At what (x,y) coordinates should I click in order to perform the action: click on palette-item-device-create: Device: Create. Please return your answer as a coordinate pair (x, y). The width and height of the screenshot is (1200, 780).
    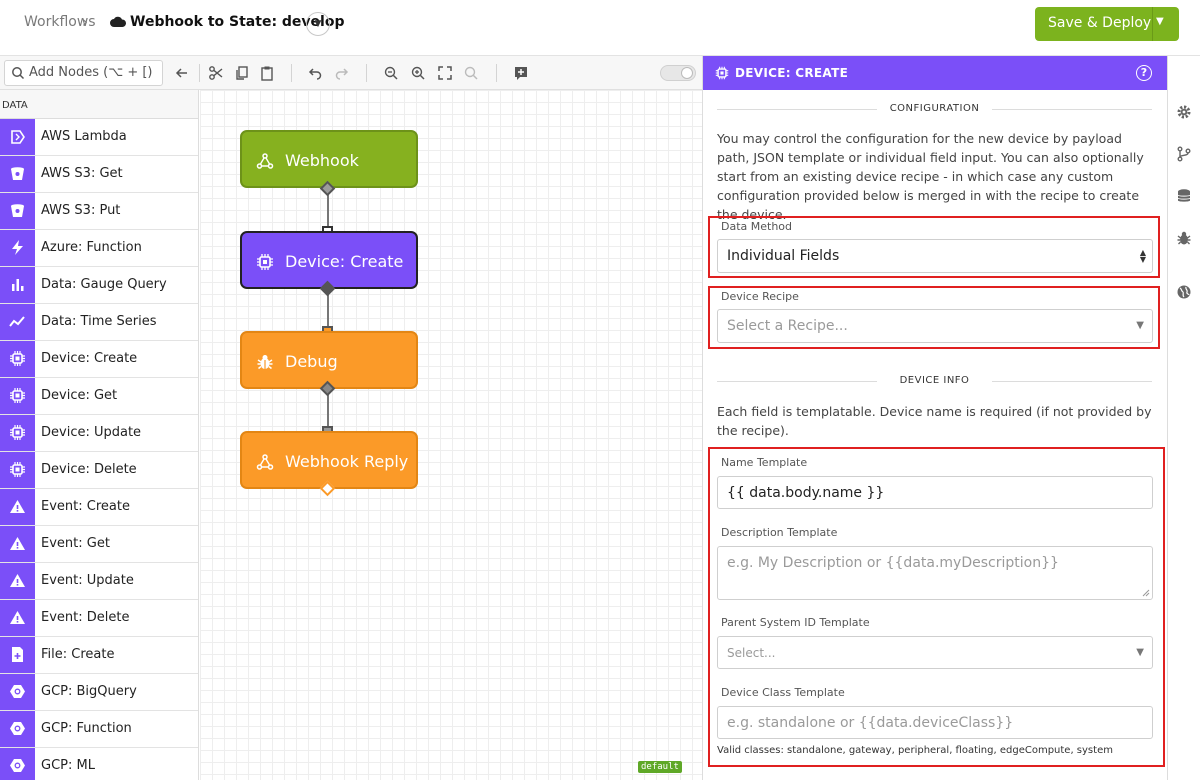
    Looking at the image, I should click on (99, 359).